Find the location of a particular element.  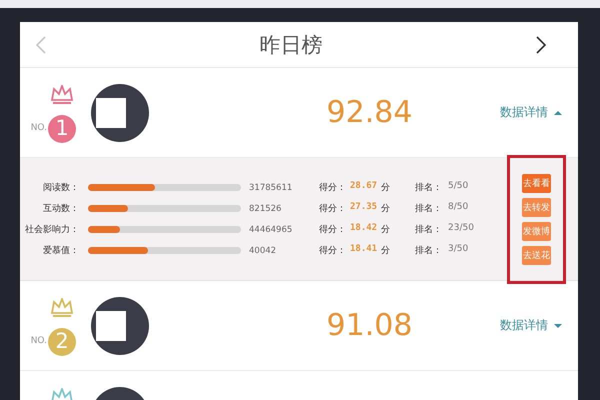

metric-value: 44464965 is located at coordinates (271, 229).